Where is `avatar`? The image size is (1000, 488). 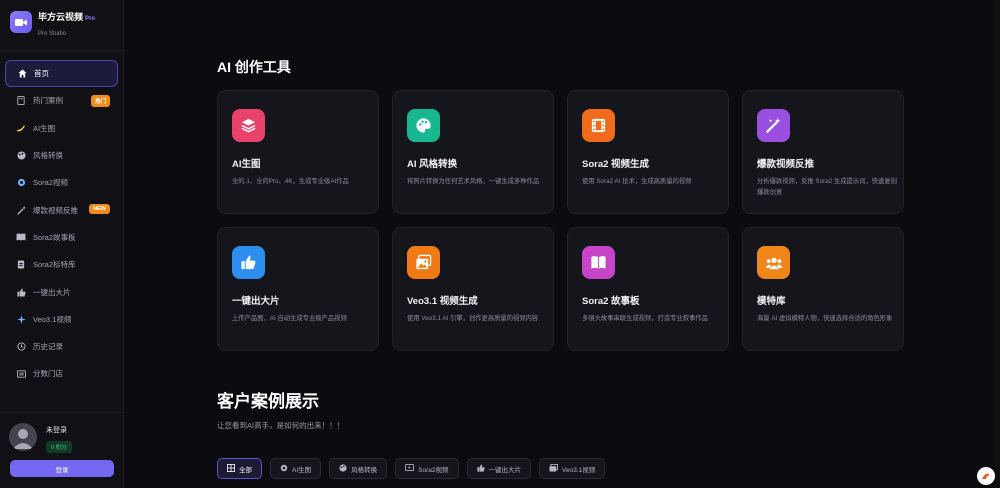 avatar is located at coordinates (23, 437).